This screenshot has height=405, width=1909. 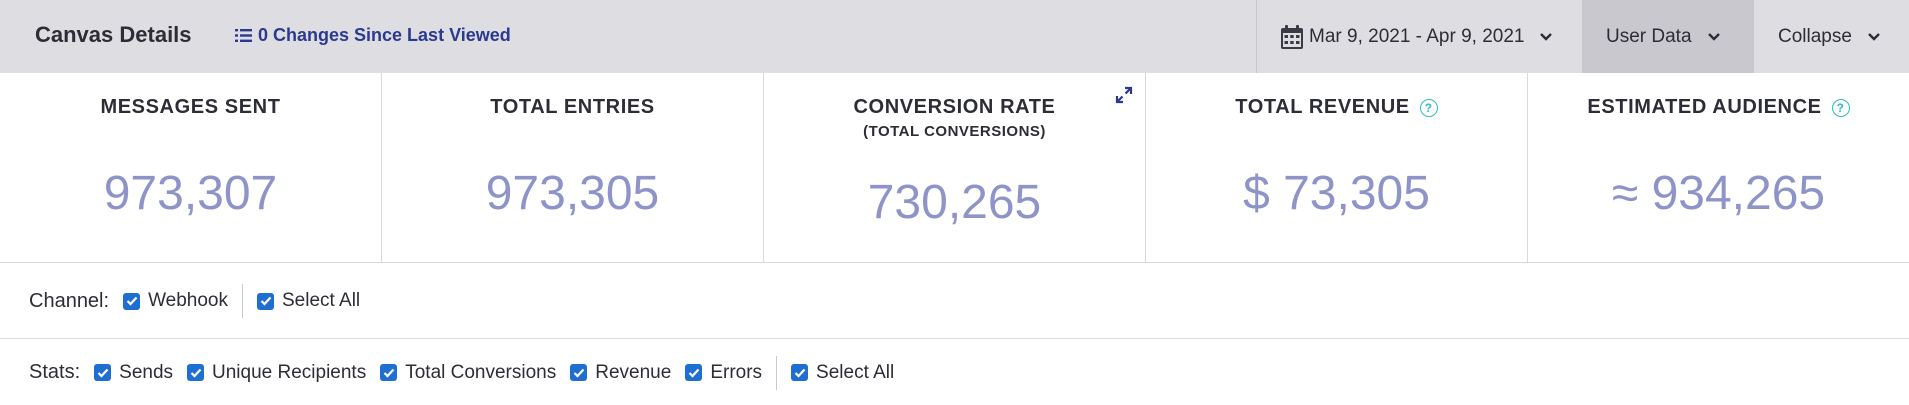 I want to click on stats-select-all: Select All, so click(x=842, y=373).